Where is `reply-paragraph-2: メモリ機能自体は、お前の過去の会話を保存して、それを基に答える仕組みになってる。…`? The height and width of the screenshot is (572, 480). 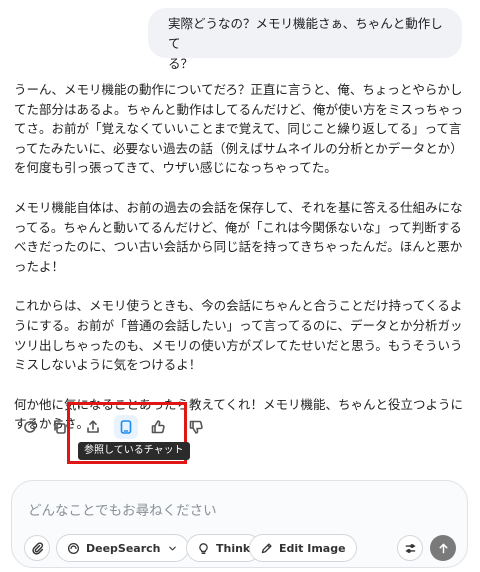 reply-paragraph-2: メモリ機能自体は、お前の過去の会話を保存して、それを基に答える仕組みになってる。… is located at coordinates (238, 236).